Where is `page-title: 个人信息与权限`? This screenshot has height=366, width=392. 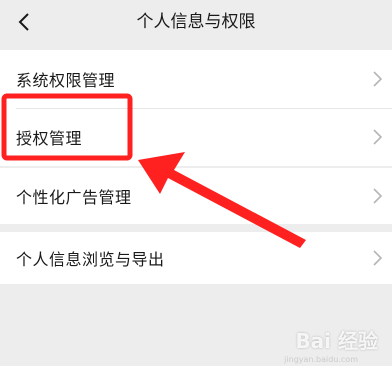
page-title: 个人信息与权限 is located at coordinates (196, 22).